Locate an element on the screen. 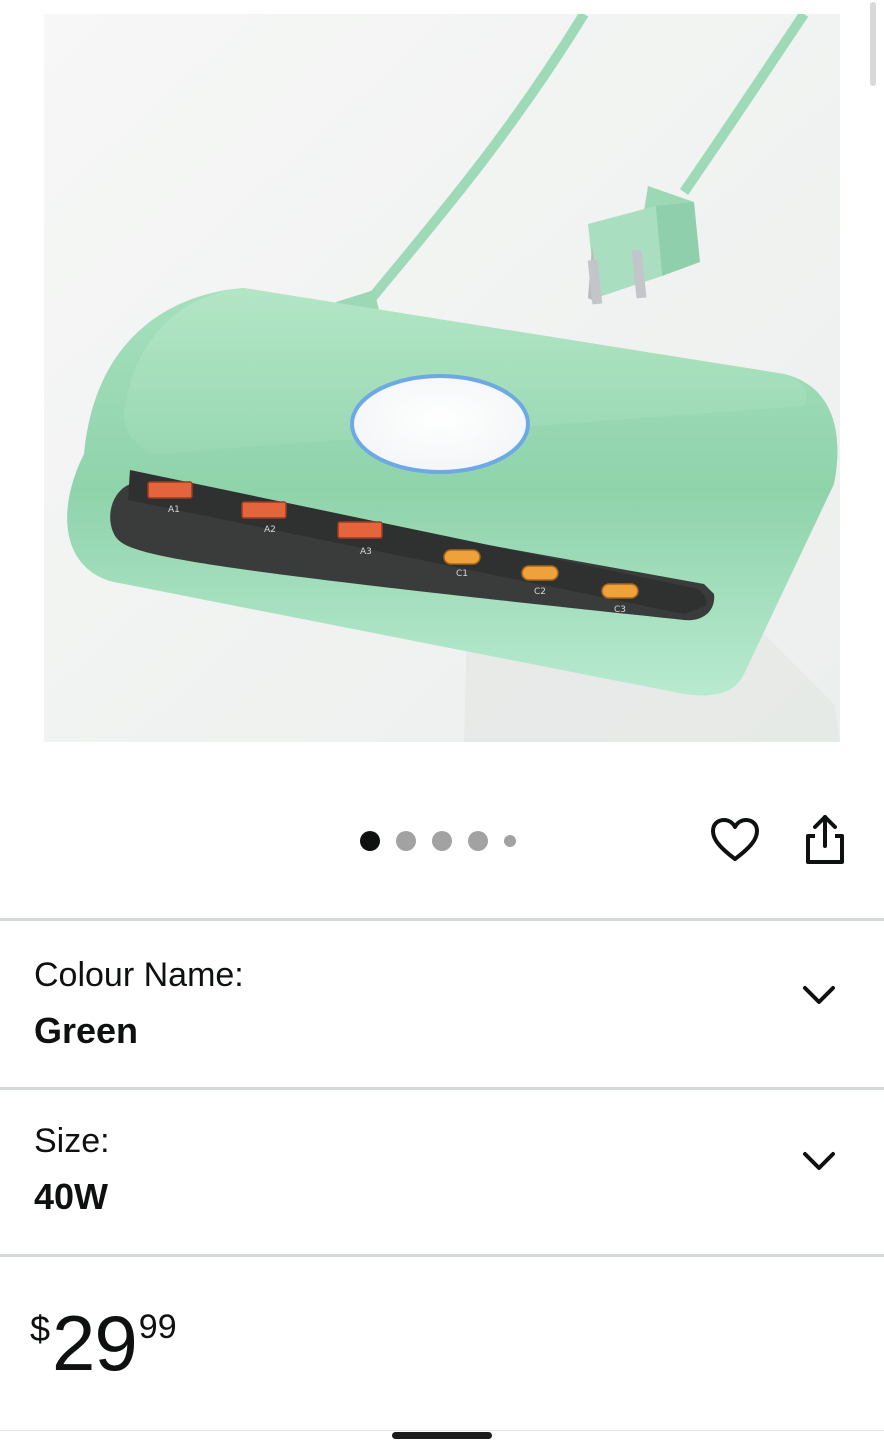 This screenshot has width=884, height=1440. port-label: A3 is located at coordinates (366, 552).